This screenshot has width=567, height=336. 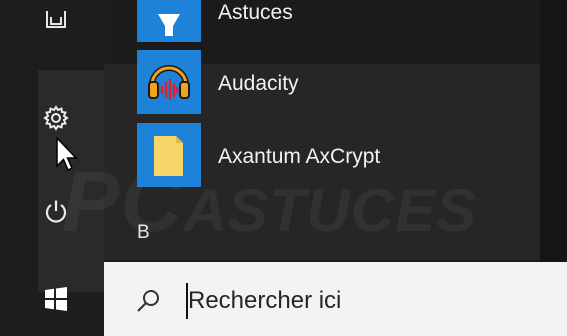 I want to click on app-tile-audacity, so click(x=169, y=82).